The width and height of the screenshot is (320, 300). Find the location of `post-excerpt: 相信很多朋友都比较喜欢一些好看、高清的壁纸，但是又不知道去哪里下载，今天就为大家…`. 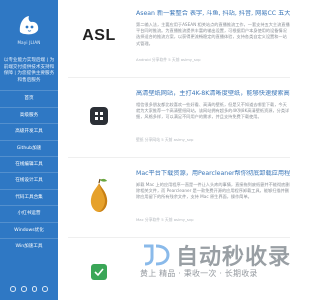

post-excerpt: 相信很多朋友都比较喜欢一些好看、高清的壁纸，但是又不知道去哪里下载，今天就为大家… is located at coordinates (213, 110).